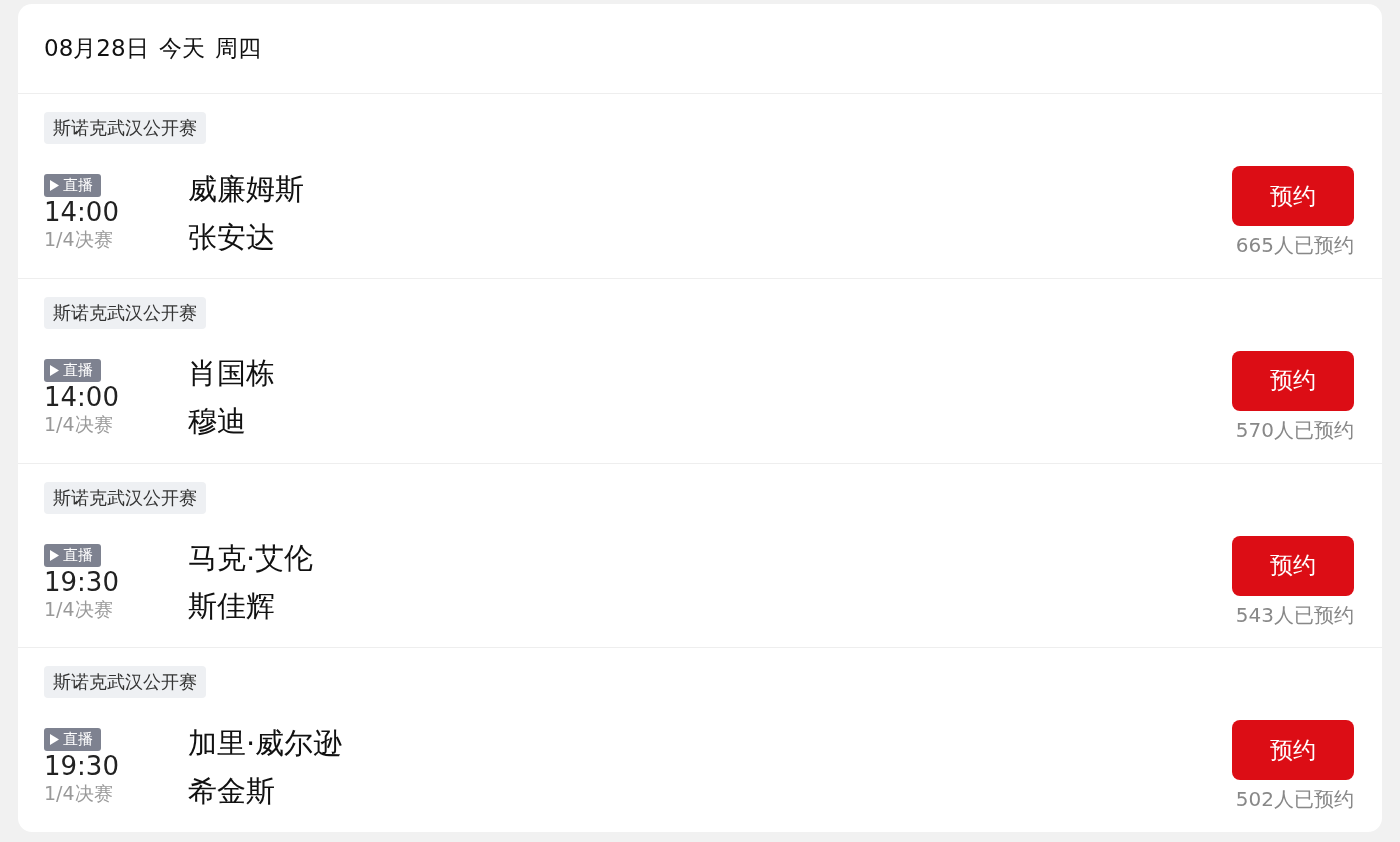 This screenshot has height=842, width=1400. What do you see at coordinates (232, 606) in the screenshot?
I see `player-name: 斯佳辉` at bounding box center [232, 606].